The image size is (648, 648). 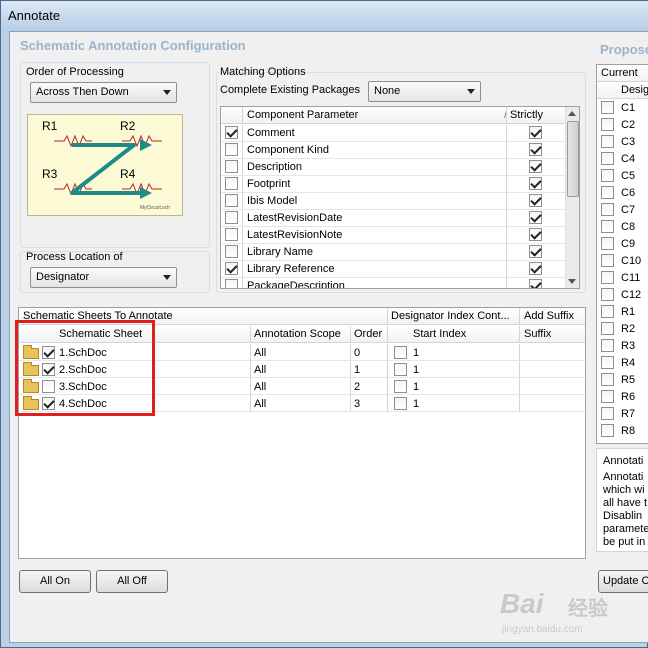 What do you see at coordinates (622, 159) in the screenshot?
I see `proposed-row: C4` at bounding box center [622, 159].